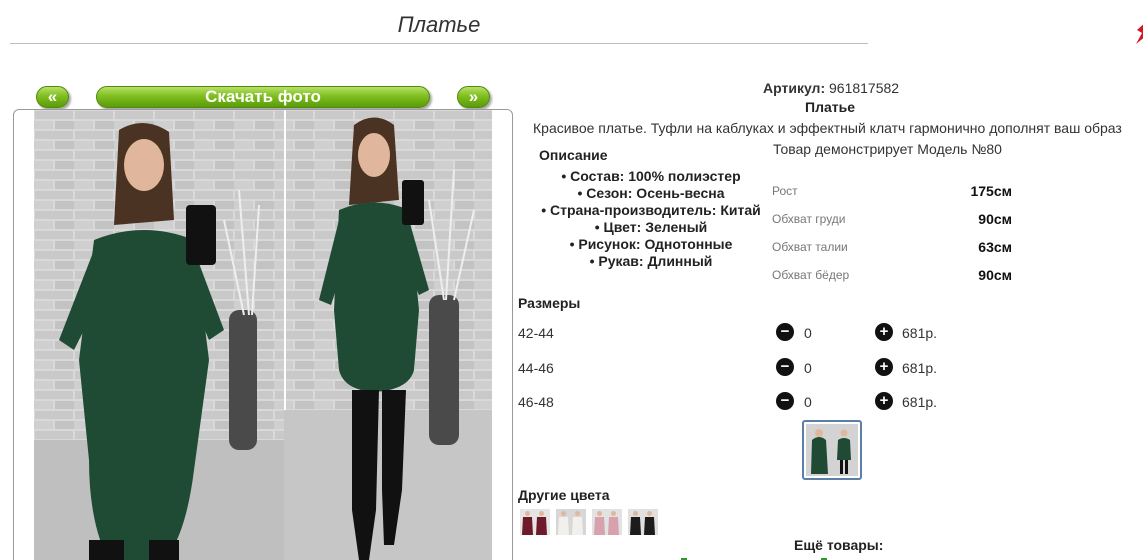 The image size is (1143, 560). What do you see at coordinates (794, 88) in the screenshot?
I see `article-label: Артикул:` at bounding box center [794, 88].